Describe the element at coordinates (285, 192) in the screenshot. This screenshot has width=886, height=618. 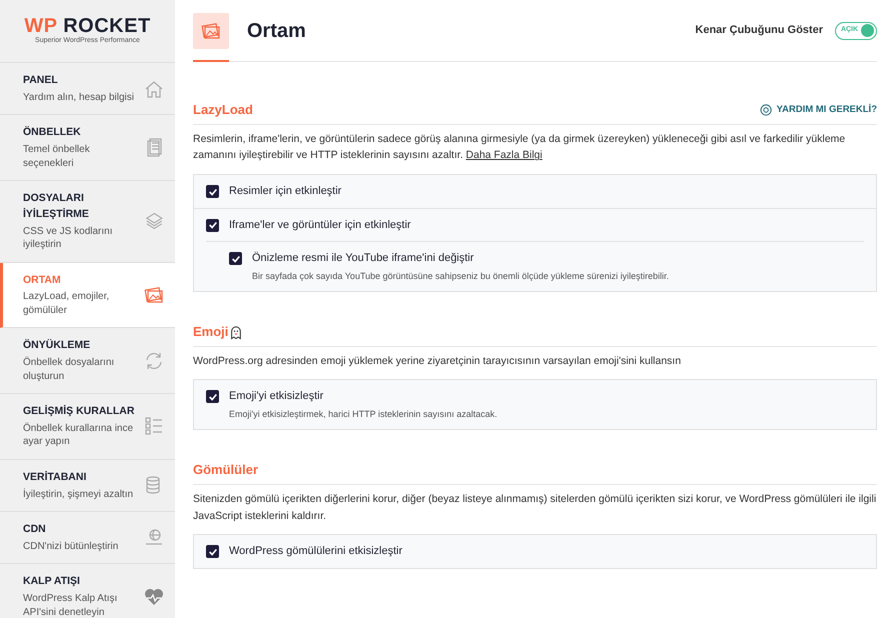
I see `option-label: Resimler için etkinleştir` at that location.